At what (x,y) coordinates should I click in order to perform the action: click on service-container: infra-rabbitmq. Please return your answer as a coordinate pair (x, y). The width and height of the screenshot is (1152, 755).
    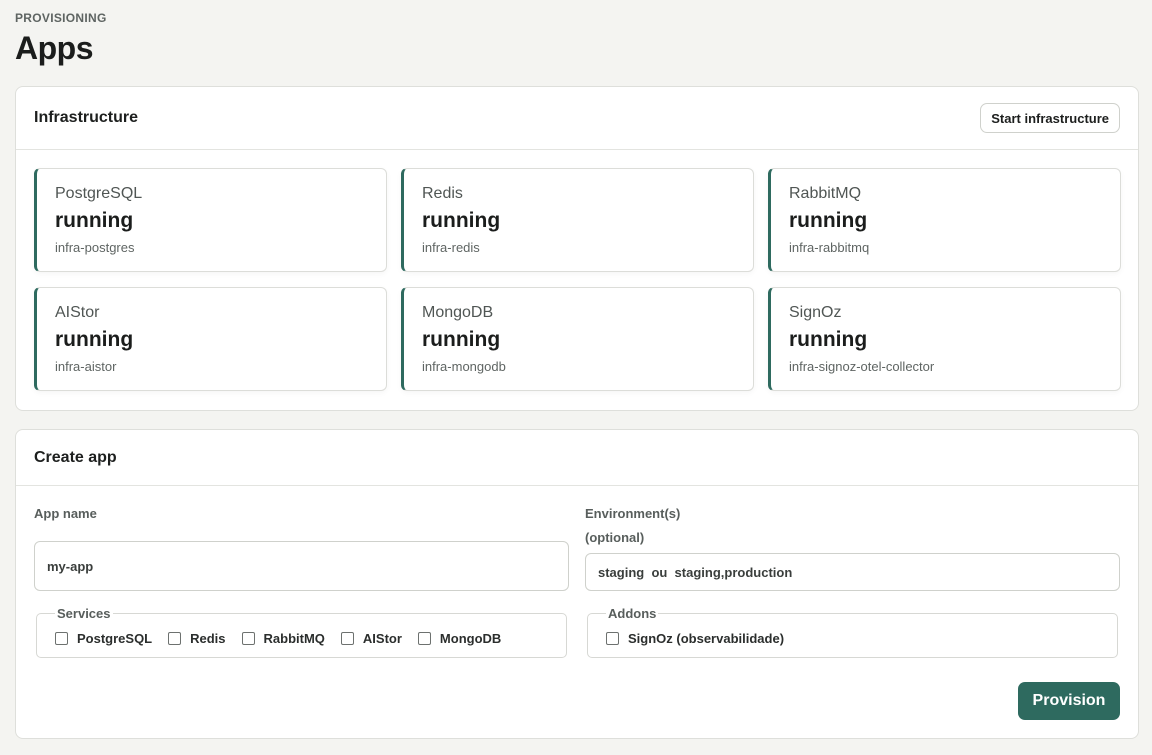
    Looking at the image, I should click on (829, 247).